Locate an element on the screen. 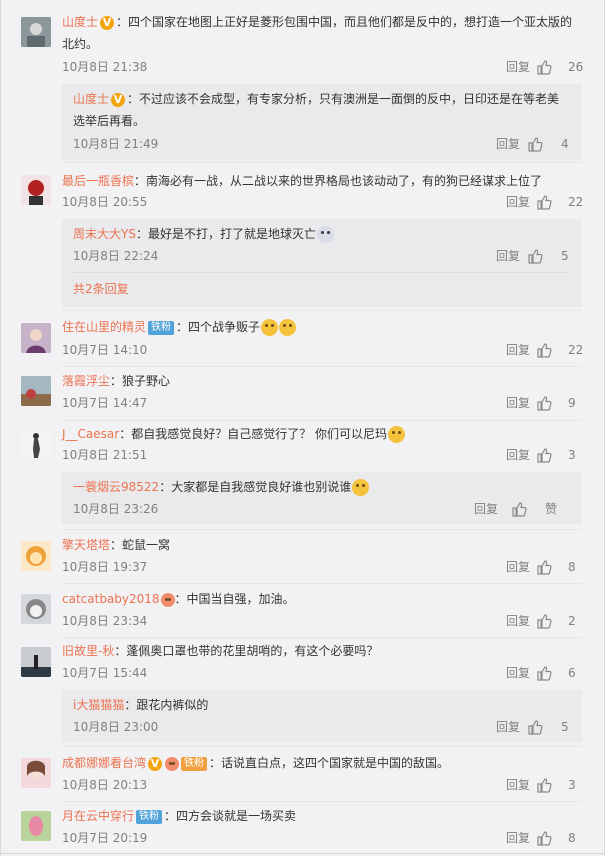  comment-meta: 10月8日 21:51 回复 3 is located at coordinates (322, 455).